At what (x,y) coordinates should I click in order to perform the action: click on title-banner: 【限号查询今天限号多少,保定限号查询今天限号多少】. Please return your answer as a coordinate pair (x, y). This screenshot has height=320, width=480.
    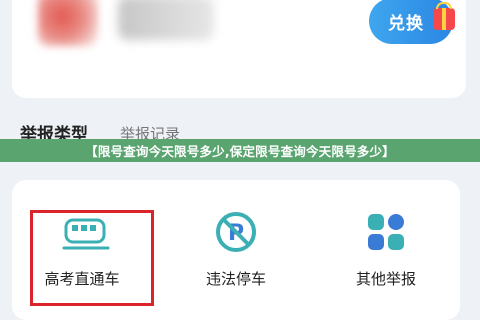
    Looking at the image, I should click on (240, 150).